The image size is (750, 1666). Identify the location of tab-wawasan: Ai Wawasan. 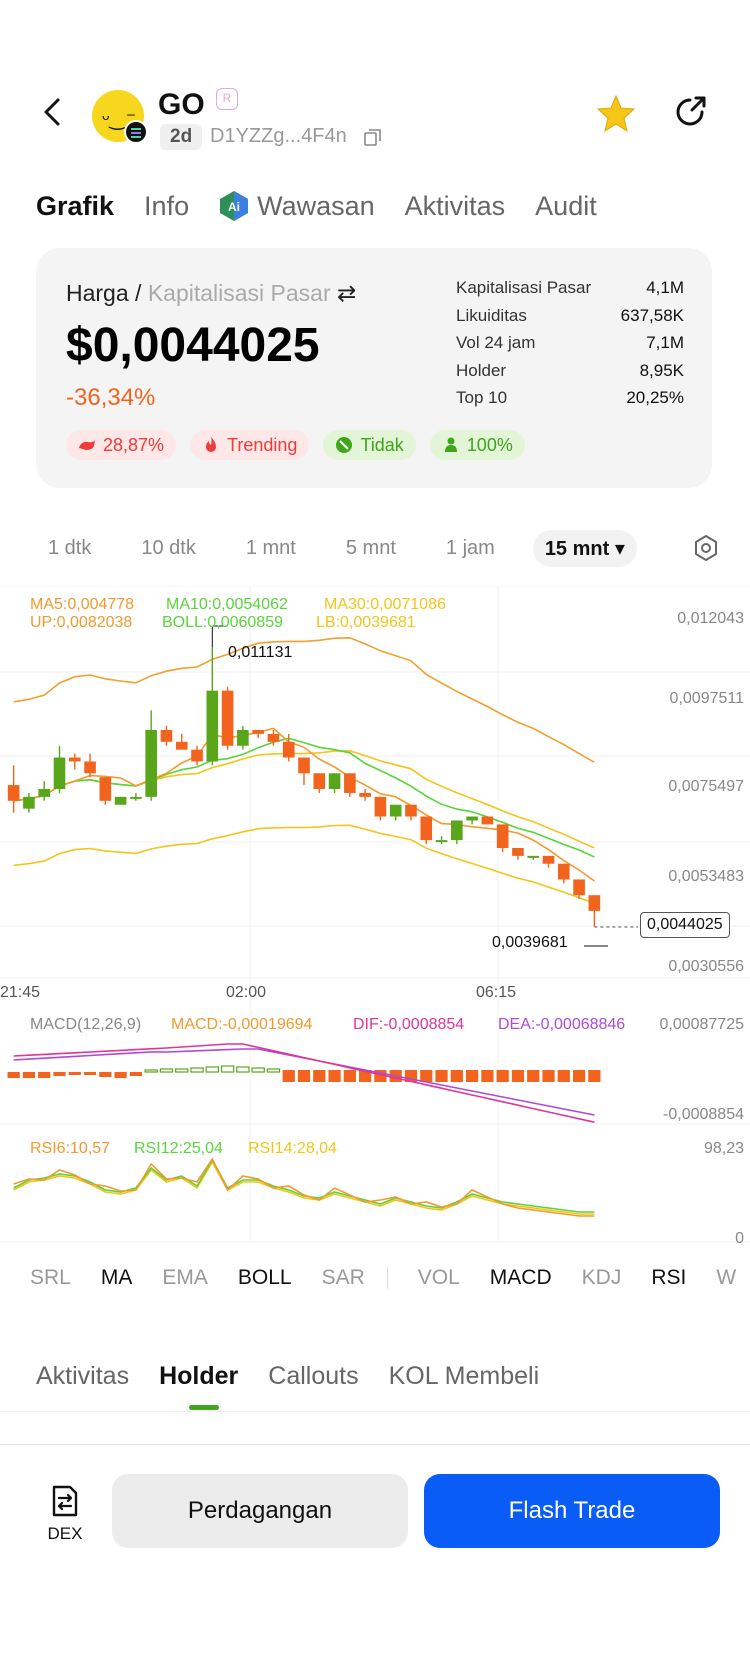
(297, 206).